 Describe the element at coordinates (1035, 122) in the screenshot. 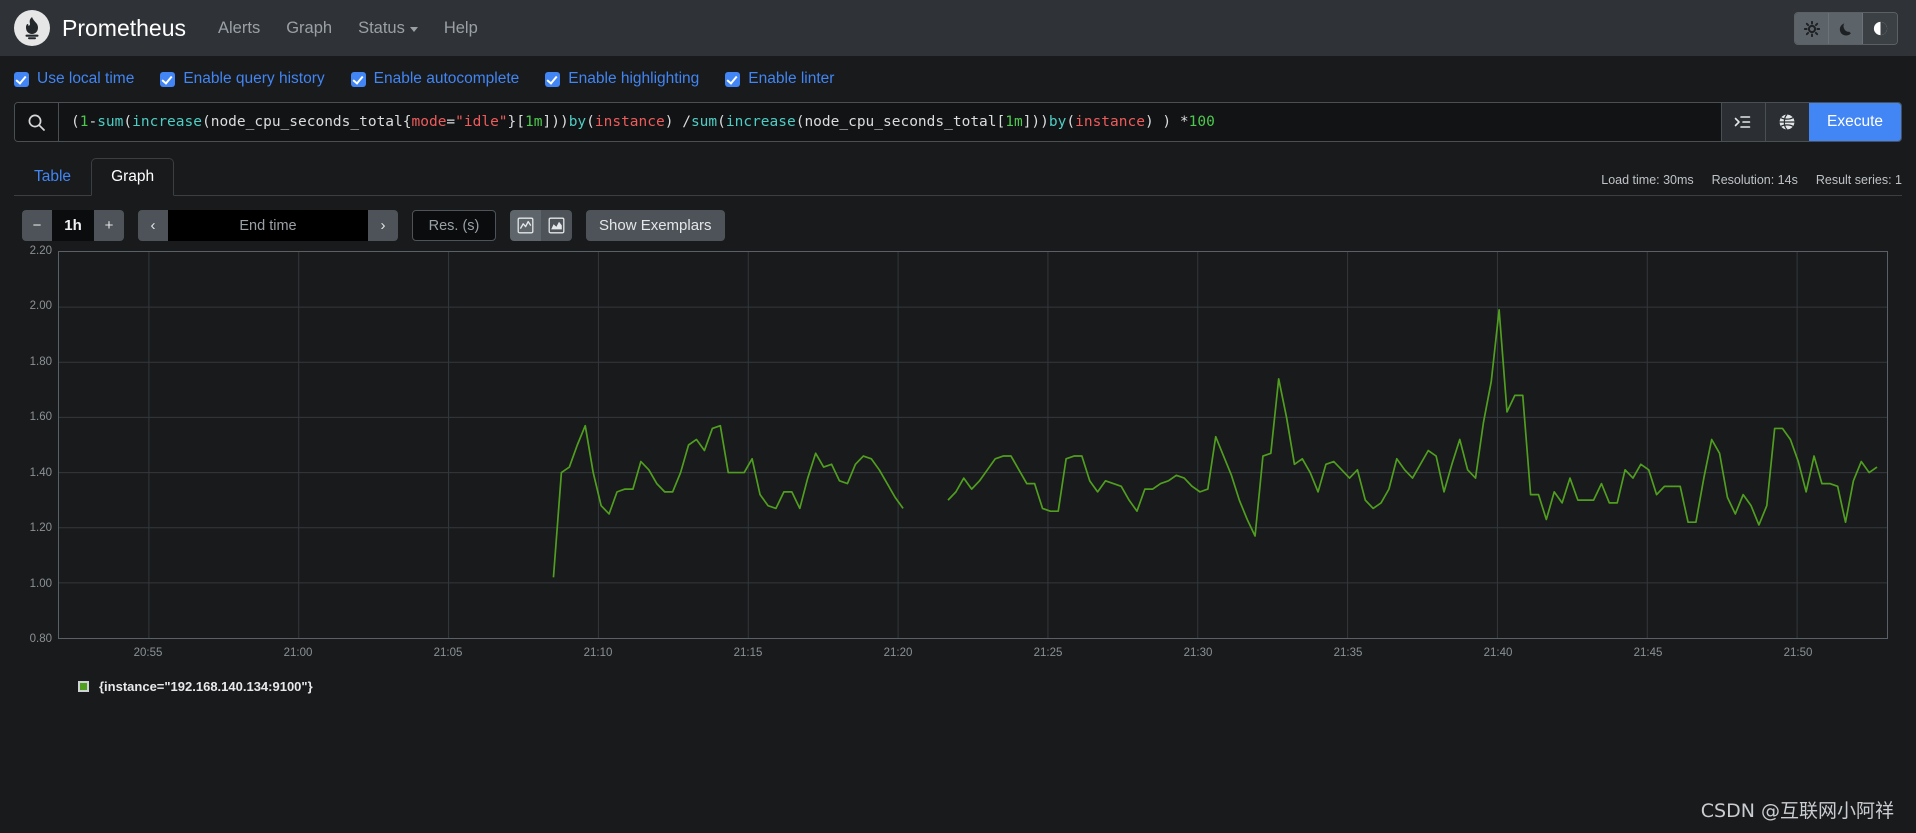

I see `query-token: ]))` at that location.